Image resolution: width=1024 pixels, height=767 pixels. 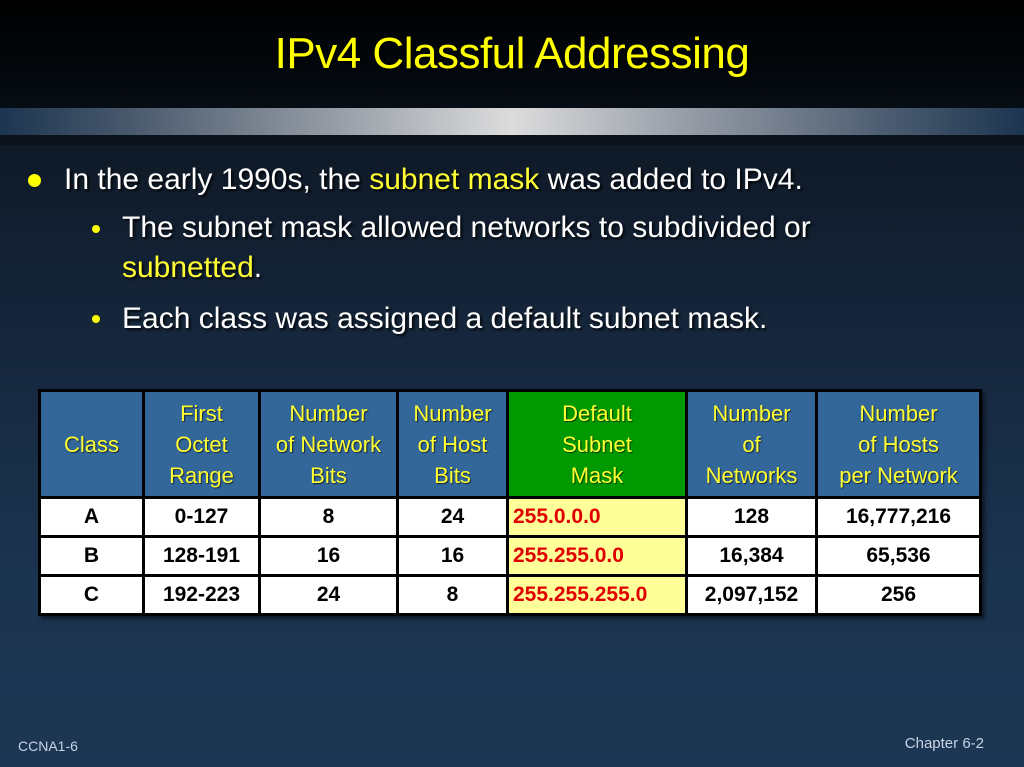 What do you see at coordinates (751, 595) in the screenshot?
I see `cell-number-of-networks: 2,097,152` at bounding box center [751, 595].